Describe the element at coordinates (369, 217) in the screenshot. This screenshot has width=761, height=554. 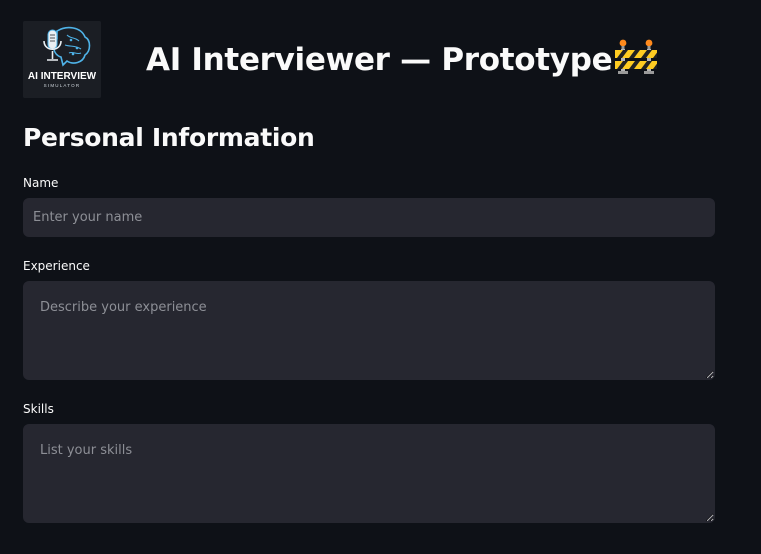
I see `name-input` at that location.